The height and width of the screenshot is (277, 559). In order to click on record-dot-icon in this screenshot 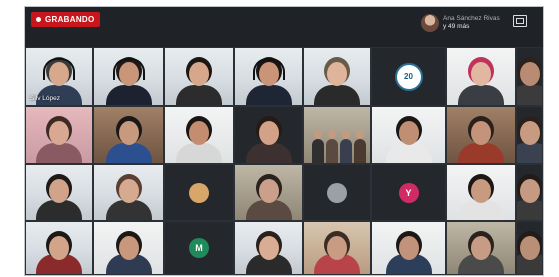, I will do `click(38, 19)`.